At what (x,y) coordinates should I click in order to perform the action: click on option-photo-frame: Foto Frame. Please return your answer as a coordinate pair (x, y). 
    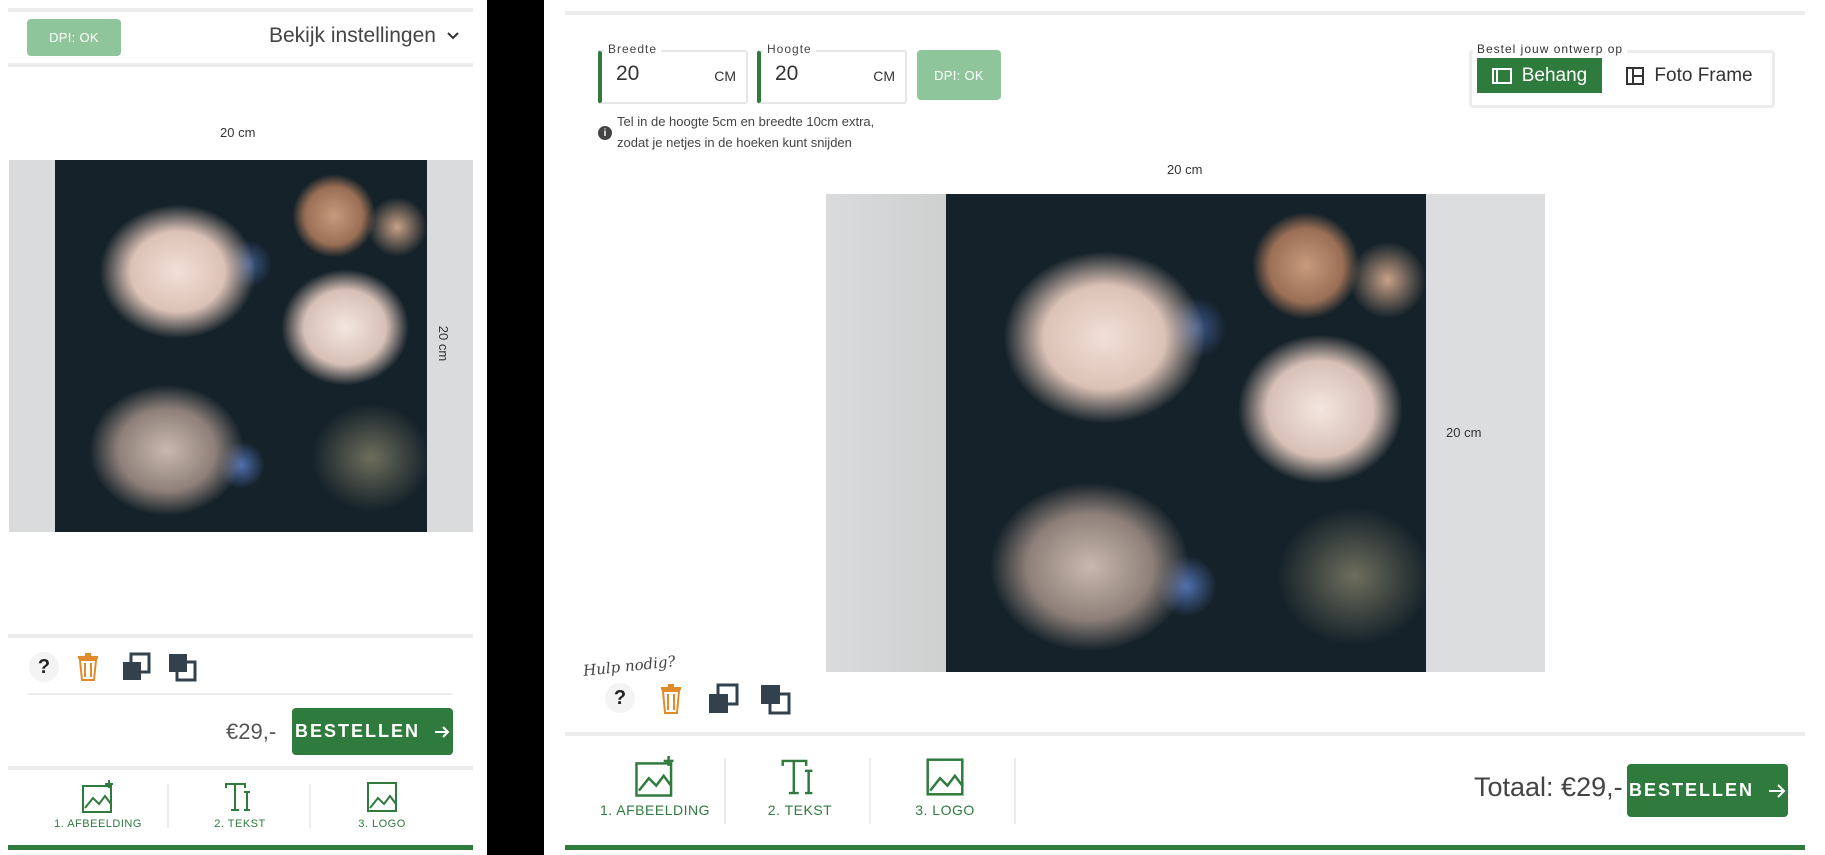
    Looking at the image, I should click on (1689, 75).